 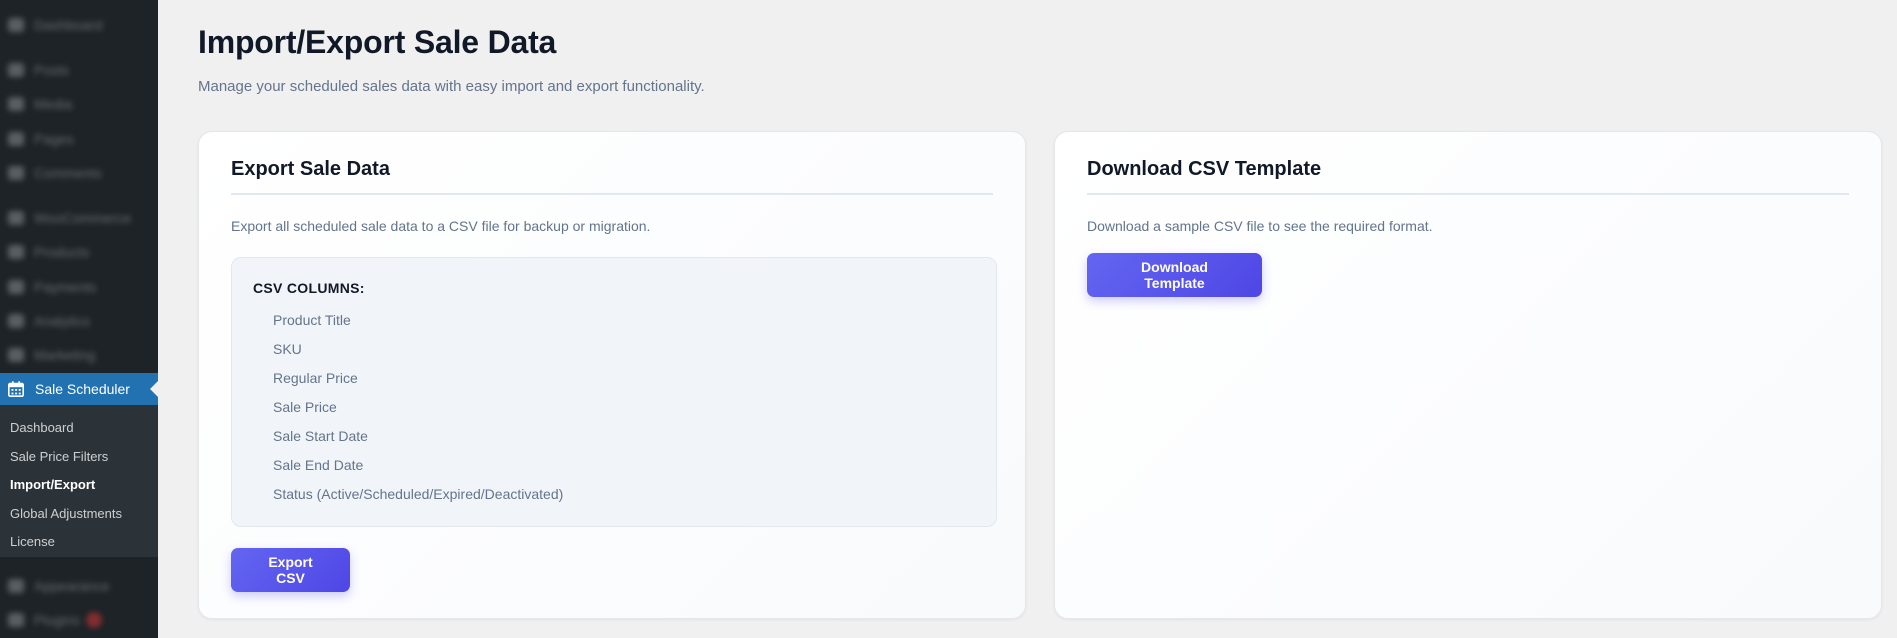 I want to click on sidebar-item-payments: Payments, so click(x=79, y=287).